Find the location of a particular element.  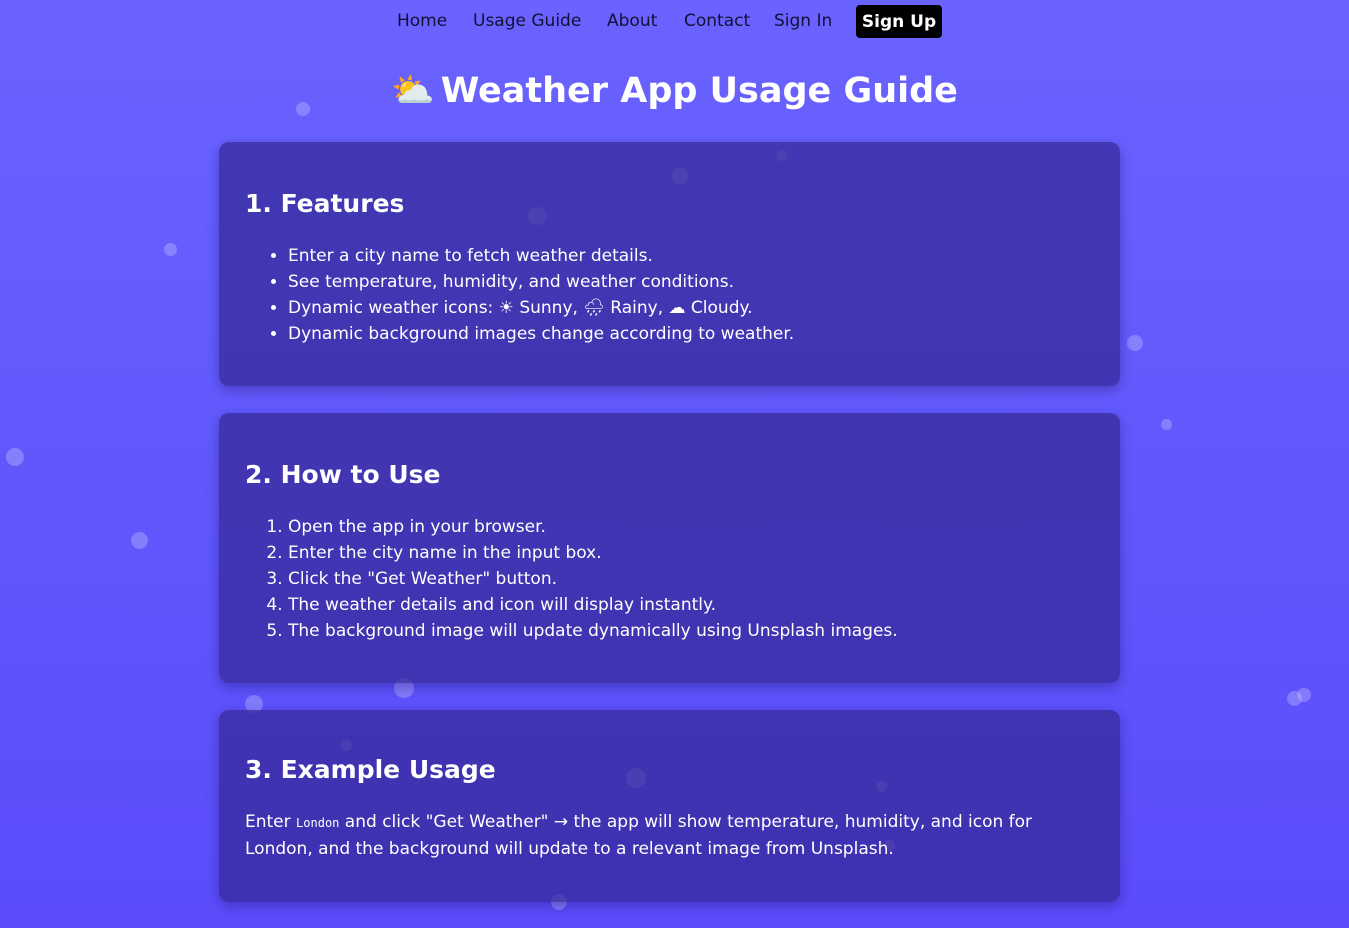

page-title-text: Weather App Usage Guide is located at coordinates (699, 91).